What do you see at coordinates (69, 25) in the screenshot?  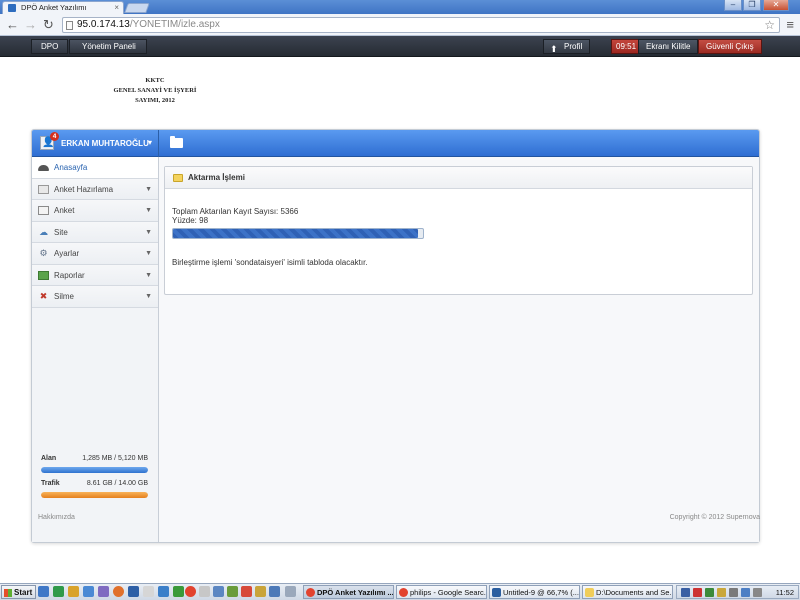 I see `page-icon` at bounding box center [69, 25].